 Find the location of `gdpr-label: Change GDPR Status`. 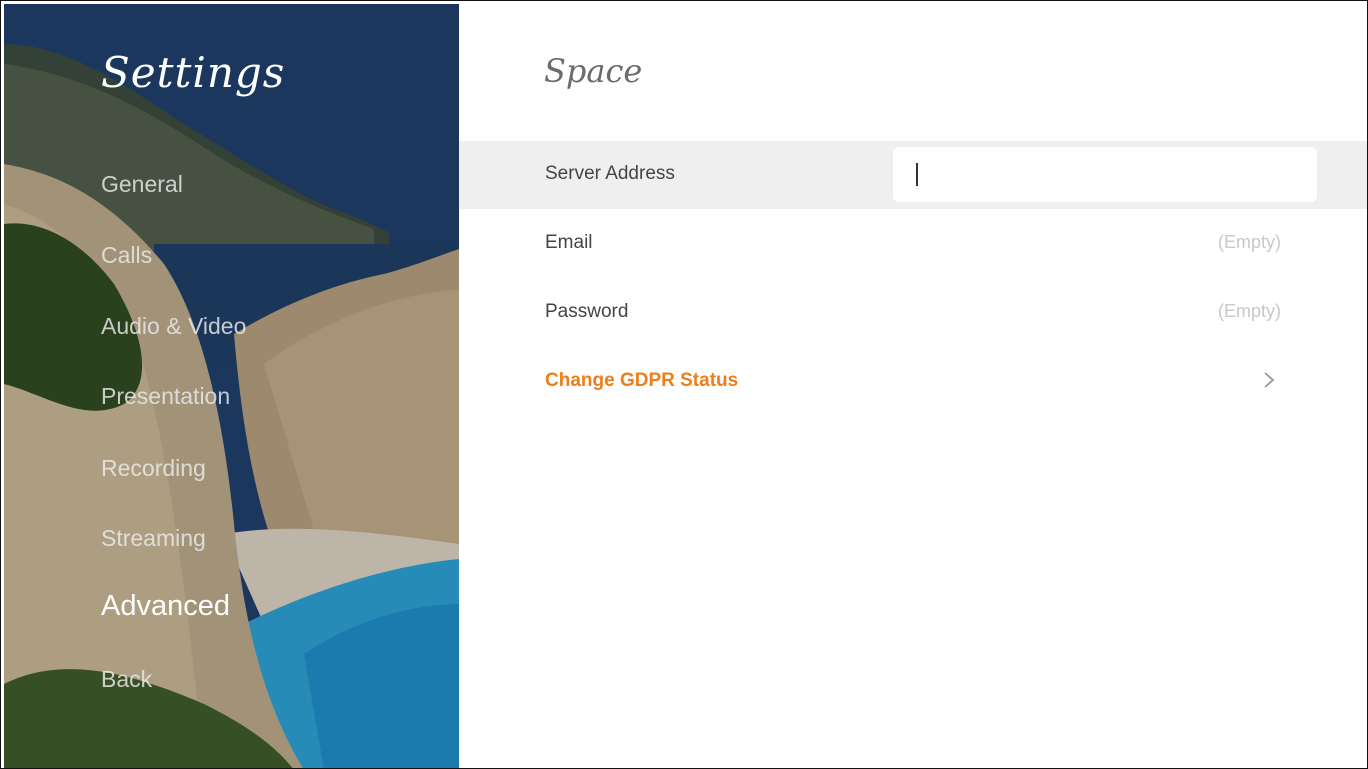

gdpr-label: Change GDPR Status is located at coordinates (642, 380).